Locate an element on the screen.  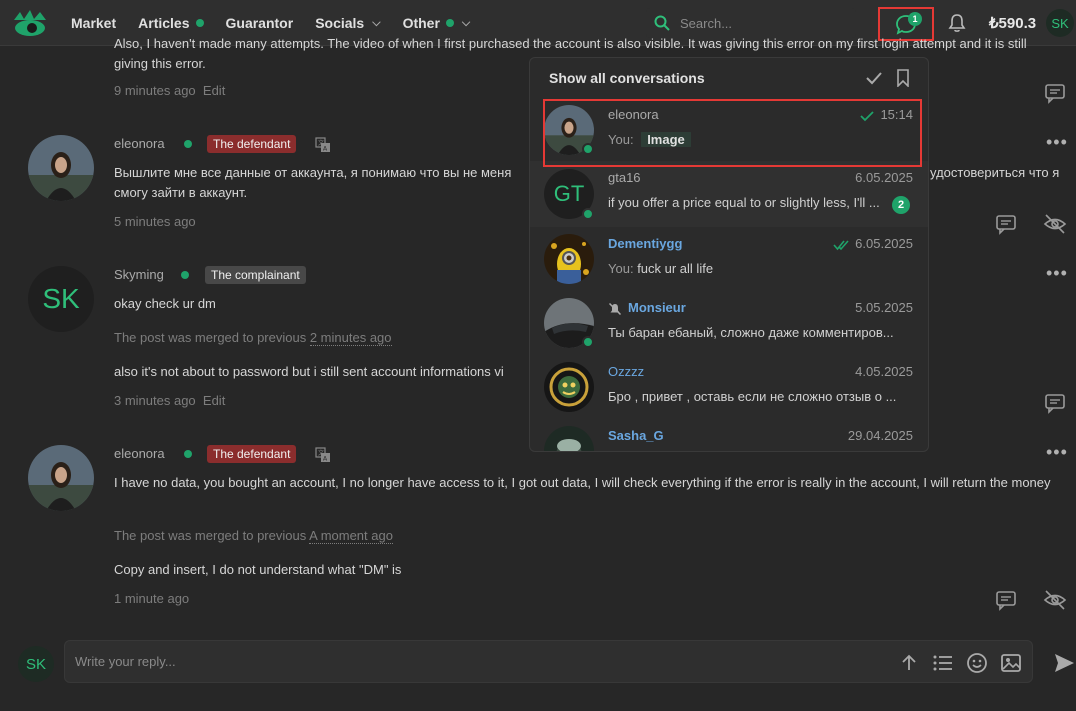
user-avatar: SK is located at coordinates (1060, 23).